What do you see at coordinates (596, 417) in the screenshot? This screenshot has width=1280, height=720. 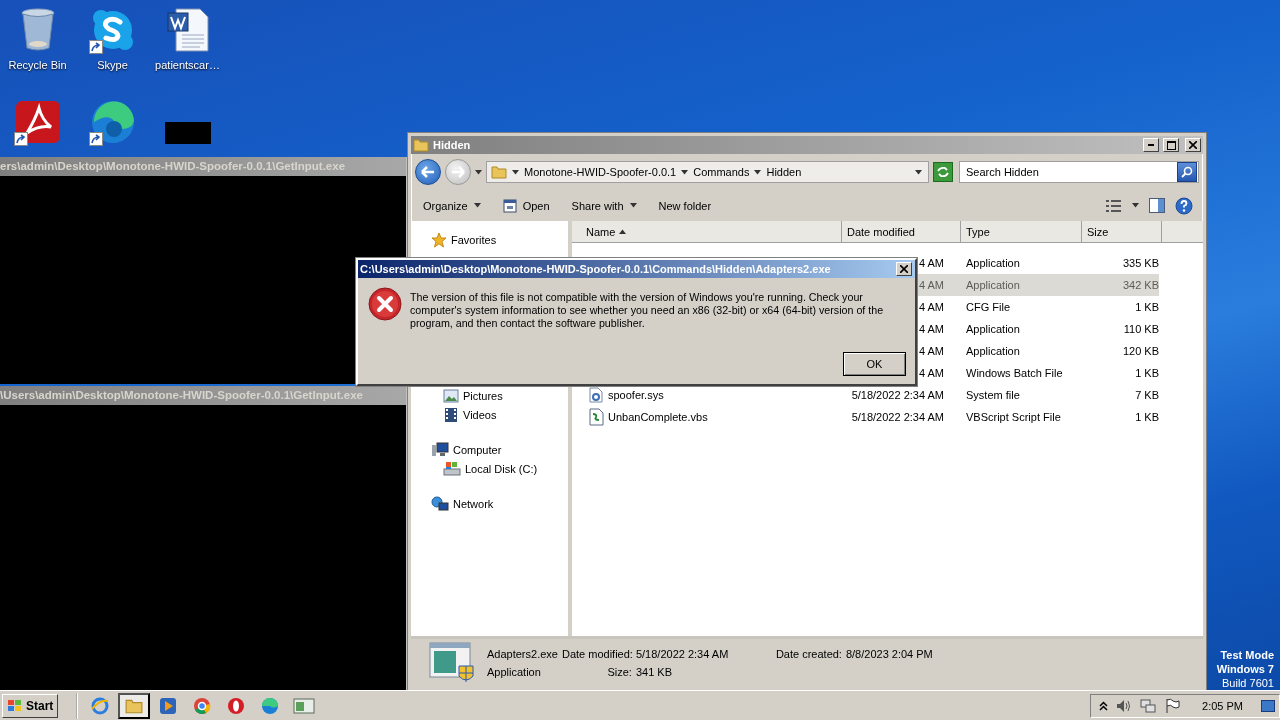 I see `script-file-icon` at bounding box center [596, 417].